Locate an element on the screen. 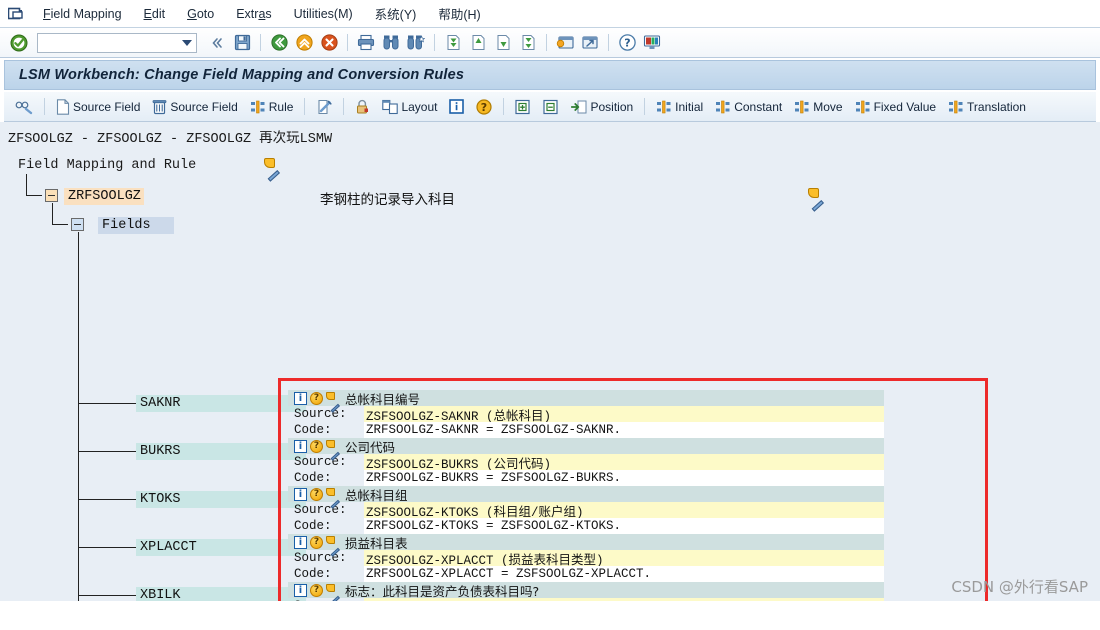  watermark: CSDN @外行看SAP is located at coordinates (1019, 587).